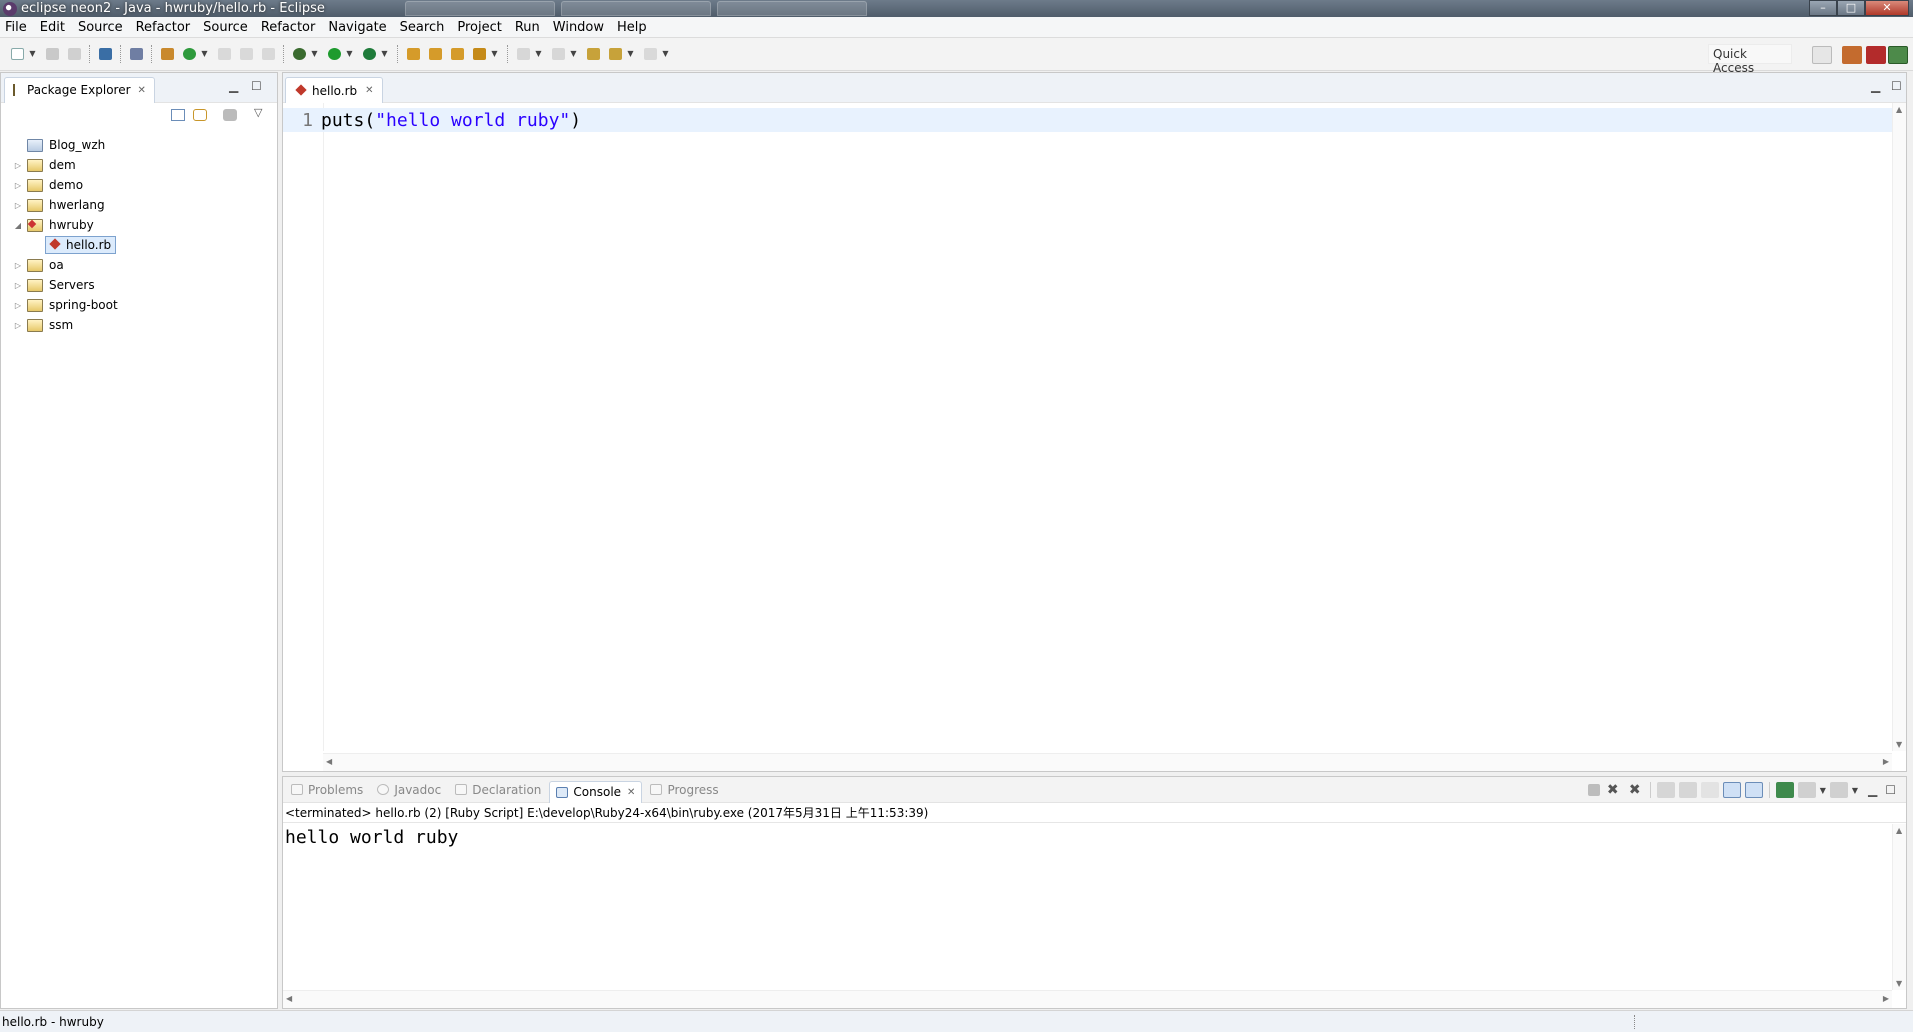 This screenshot has height=1032, width=1913. I want to click on console-output: hello world ruby, so click(1094, 837).